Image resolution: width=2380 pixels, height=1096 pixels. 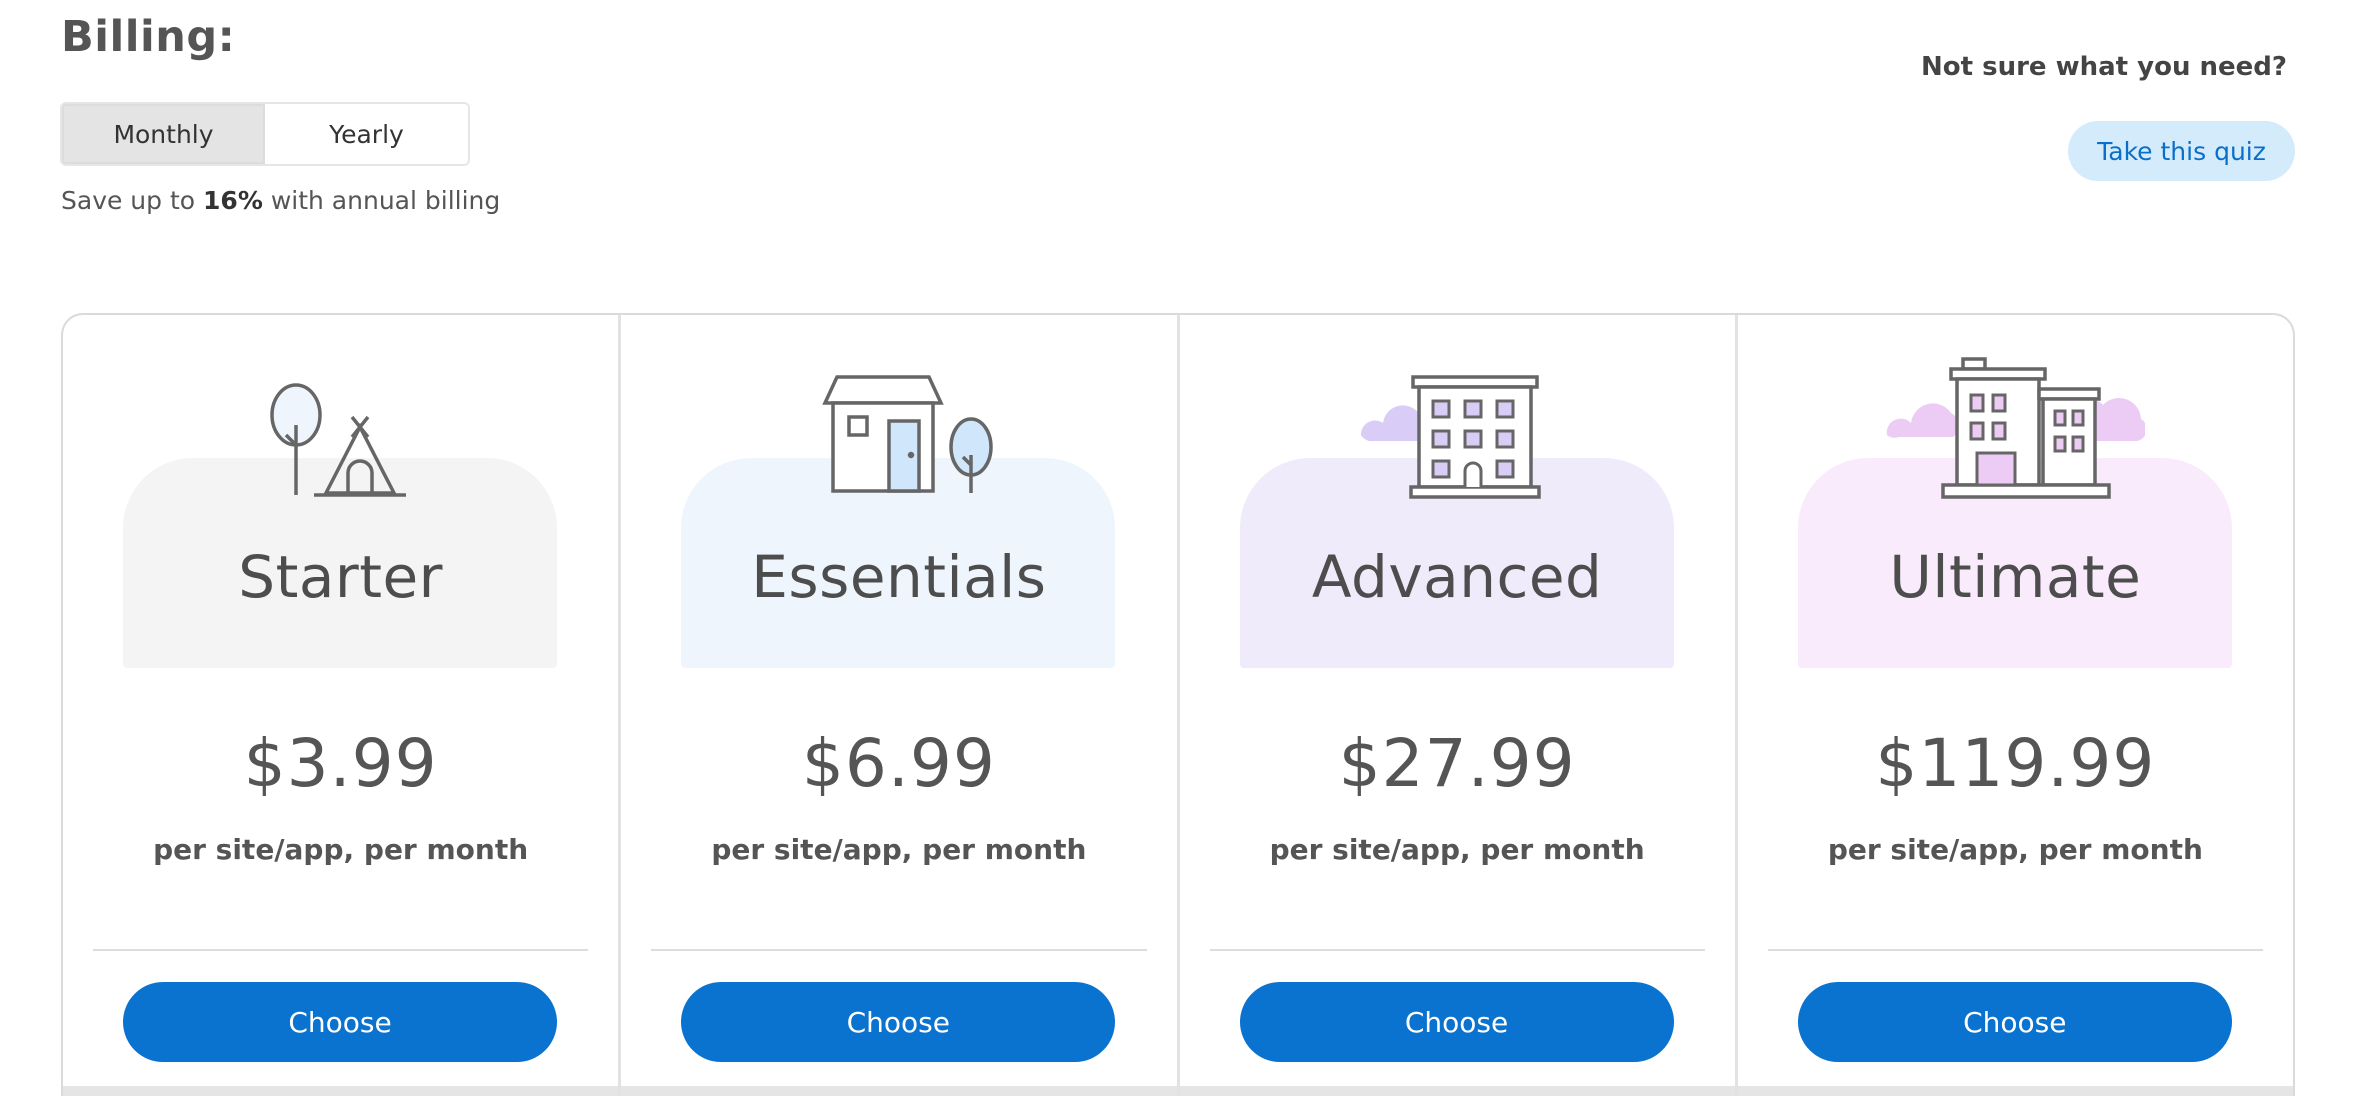 I want to click on choose-essentials-button: Choose, so click(x=898, y=1022).